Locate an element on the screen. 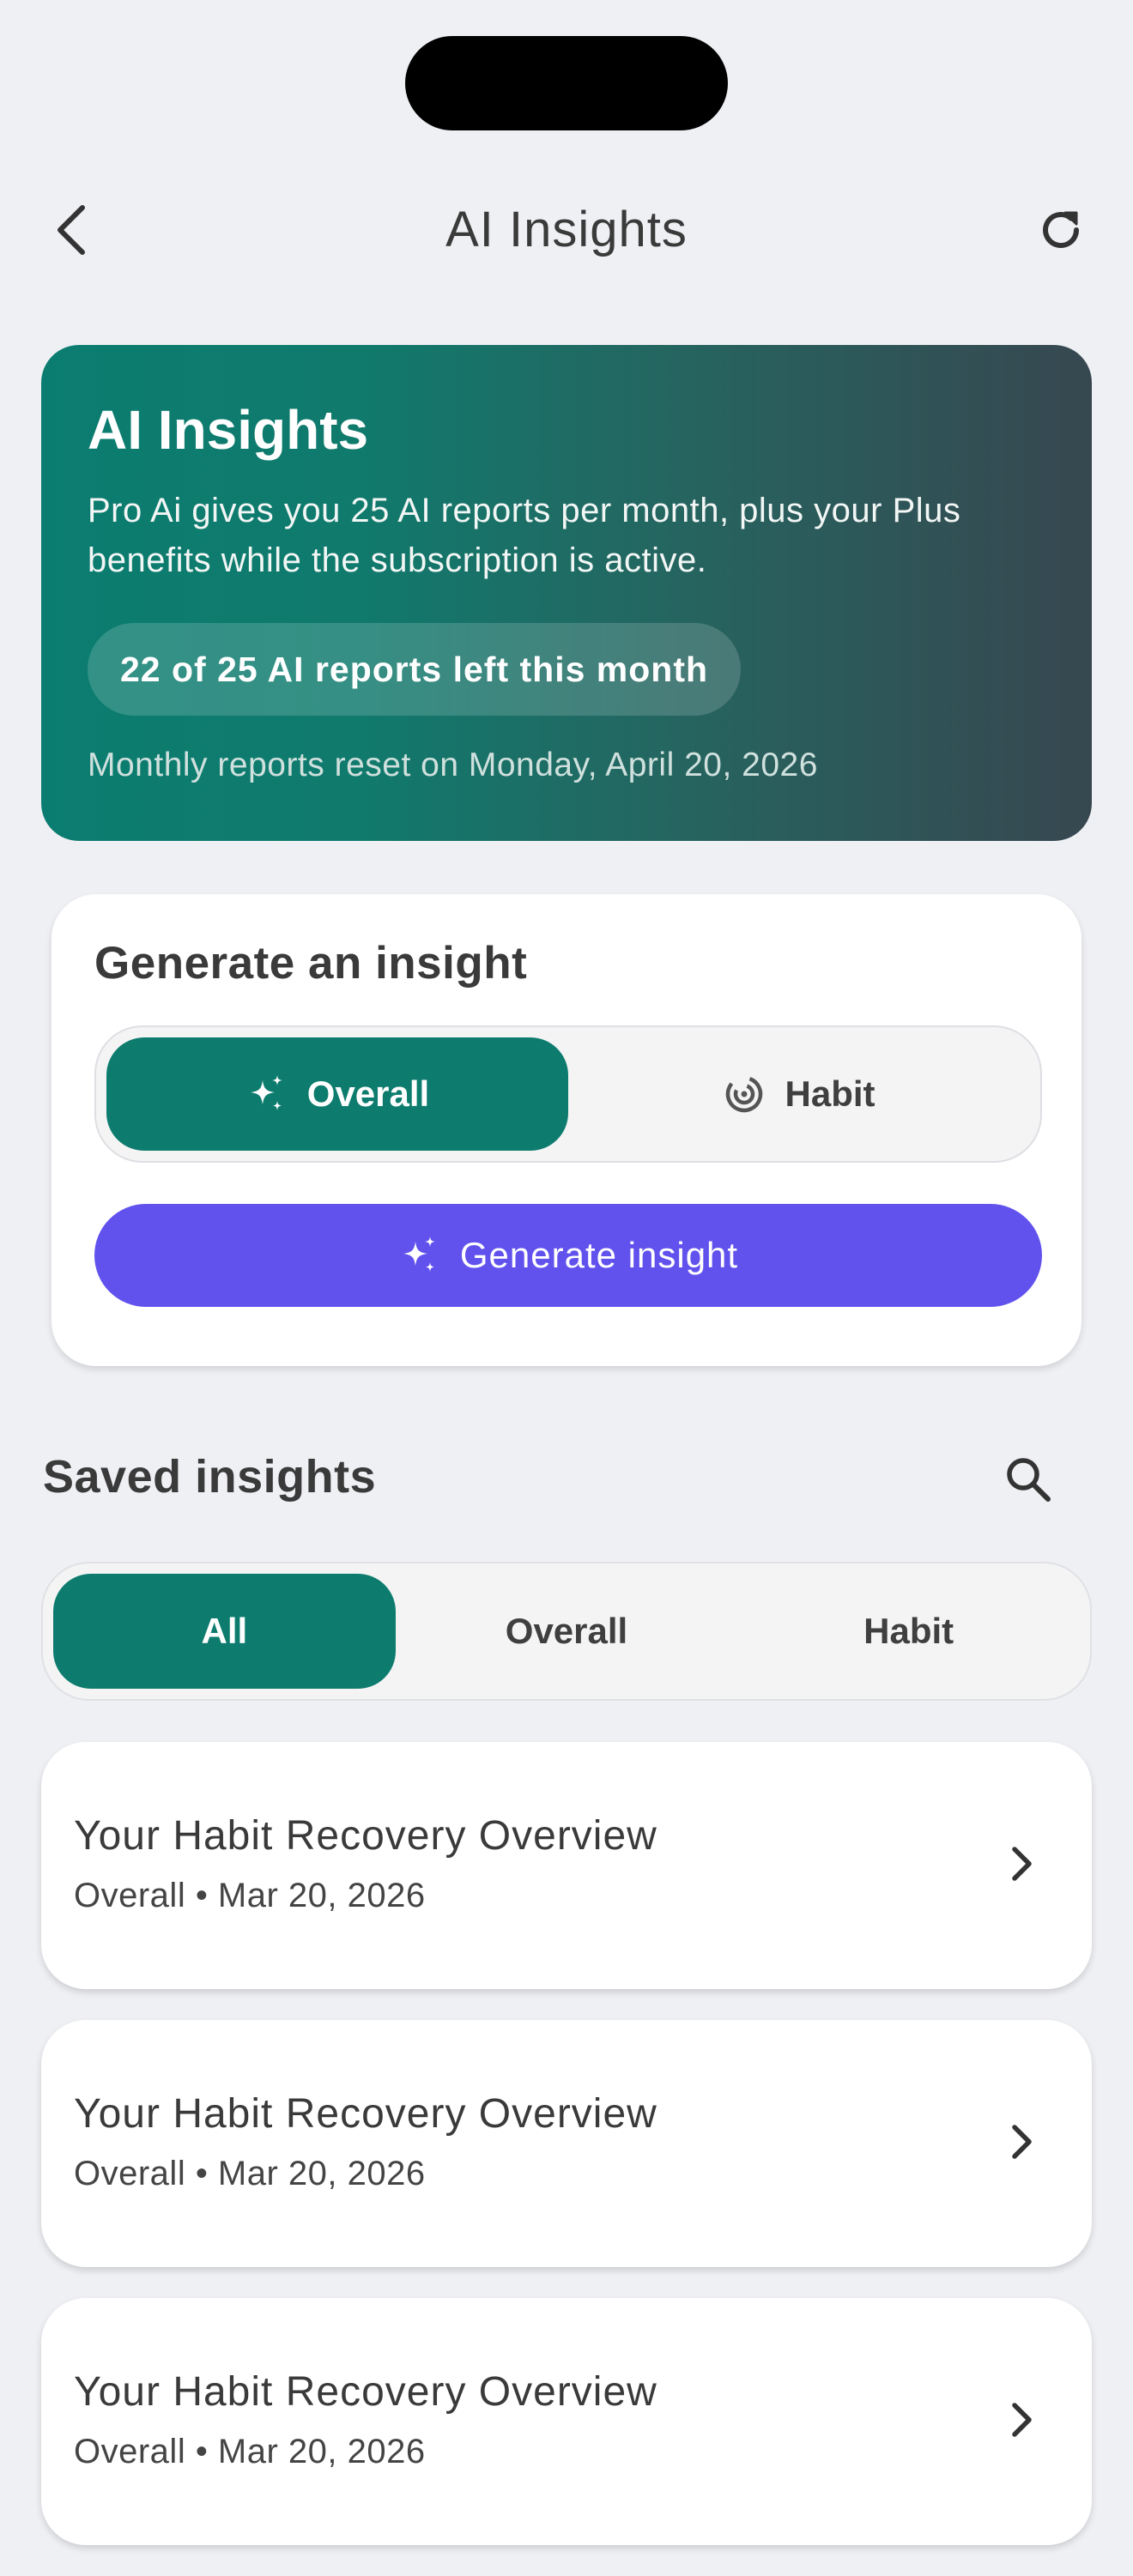  target-icon is located at coordinates (744, 1094).